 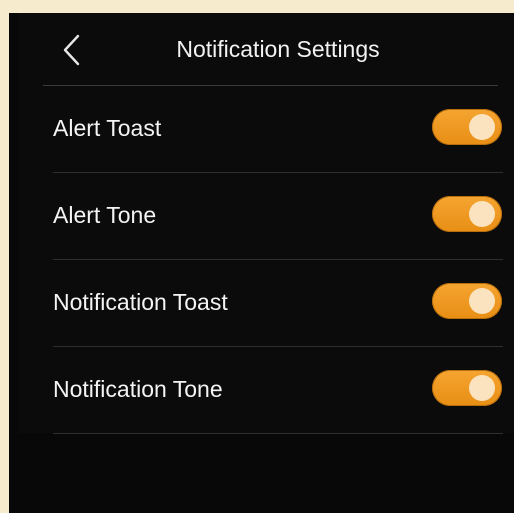 I want to click on setting-row-alert-toast: Alert Toast, so click(x=278, y=129).